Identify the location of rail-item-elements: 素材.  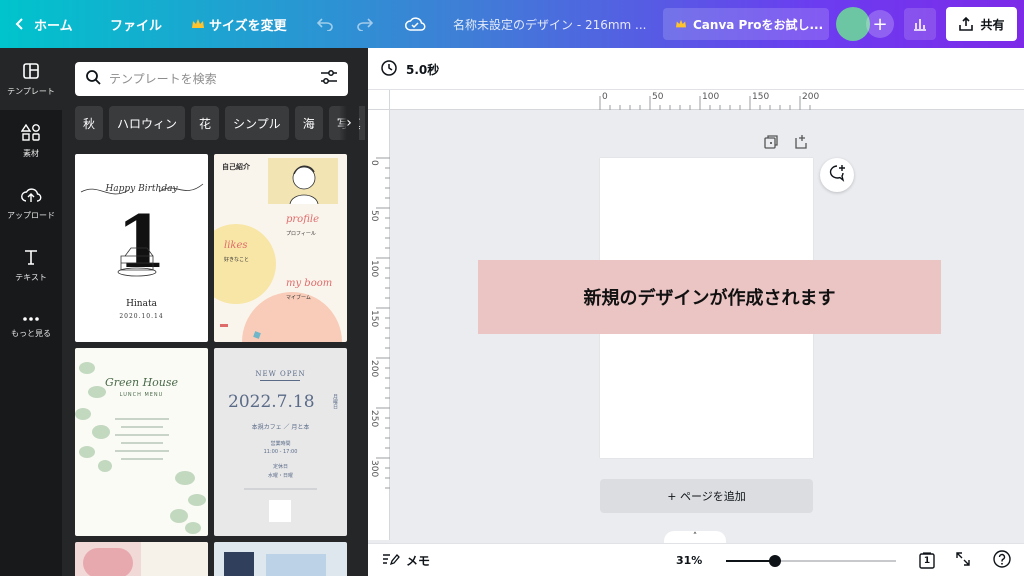
(31, 141).